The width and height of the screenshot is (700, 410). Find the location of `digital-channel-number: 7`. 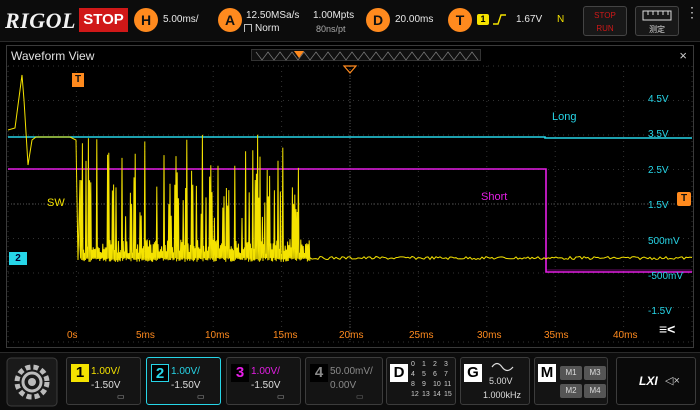

digital-channel-number: 7 is located at coordinates (446, 374).